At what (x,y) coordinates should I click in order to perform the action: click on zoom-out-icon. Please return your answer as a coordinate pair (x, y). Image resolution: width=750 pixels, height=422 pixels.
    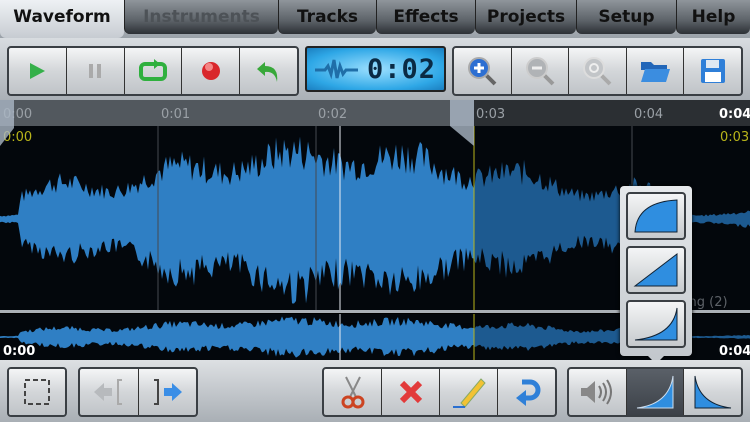
    Looking at the image, I should click on (540, 71).